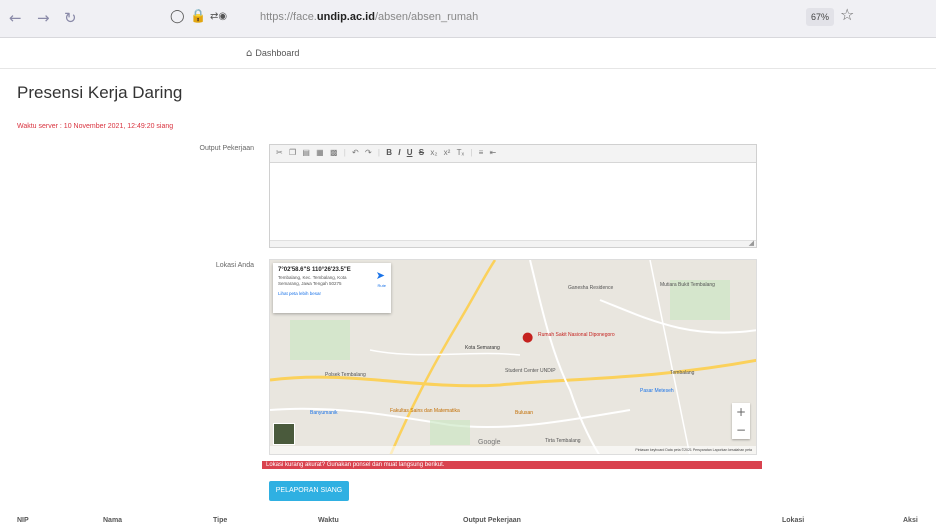  I want to click on paste-text-icon: ▦, so click(320, 152).